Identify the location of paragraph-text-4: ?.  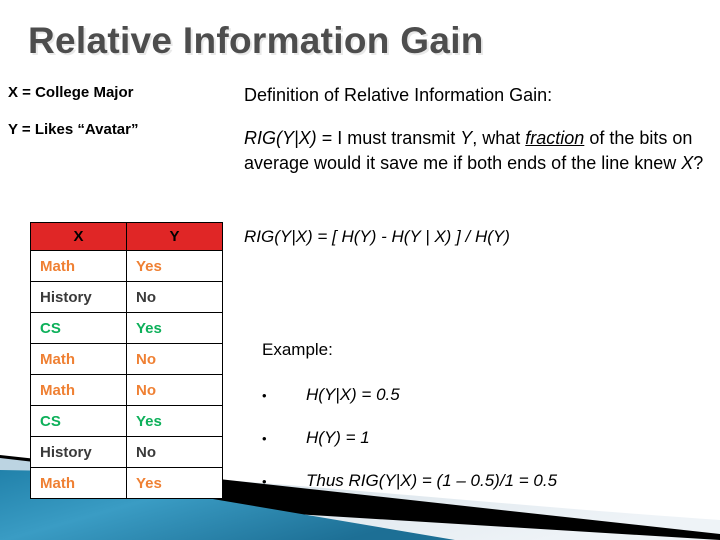
(698, 163).